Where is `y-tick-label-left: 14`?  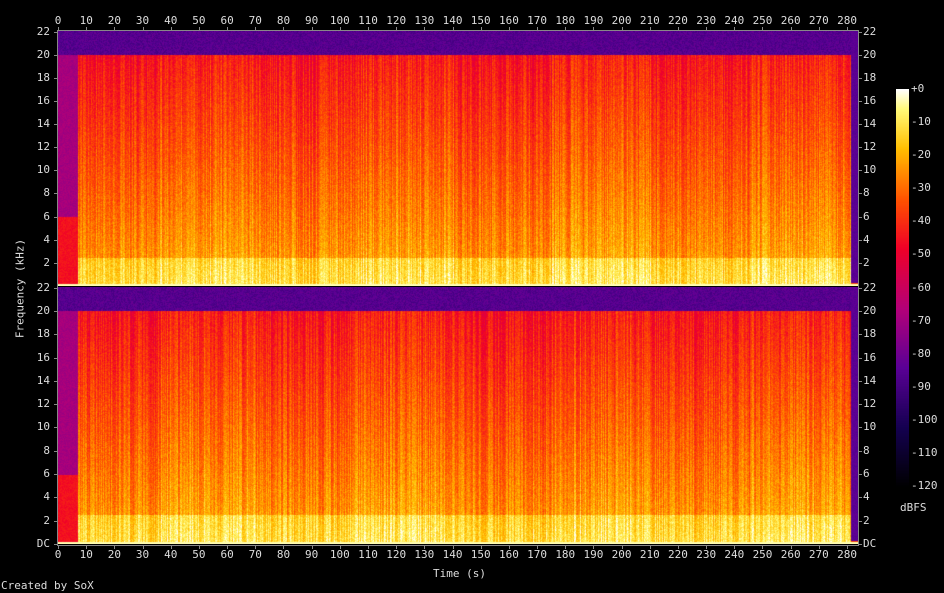
y-tick-label-left: 14 is located at coordinates (43, 124).